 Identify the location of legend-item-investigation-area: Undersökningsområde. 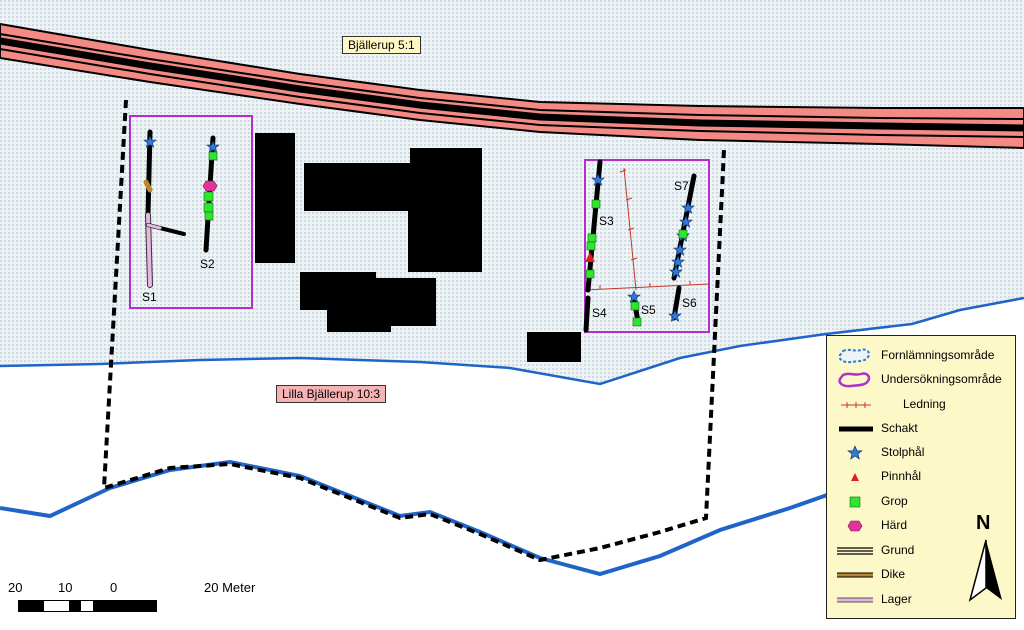
(921, 380).